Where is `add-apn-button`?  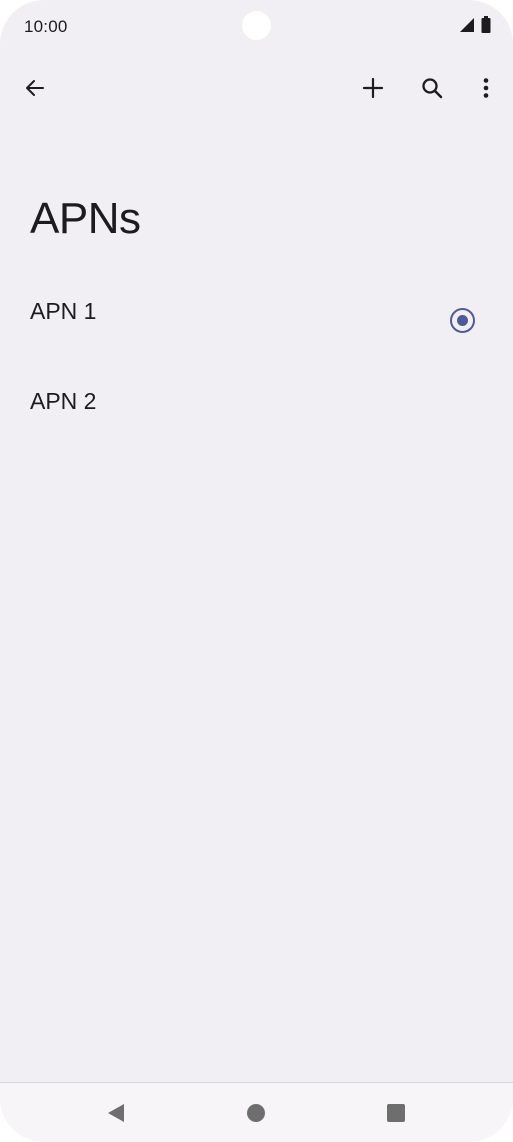 add-apn-button is located at coordinates (373, 88).